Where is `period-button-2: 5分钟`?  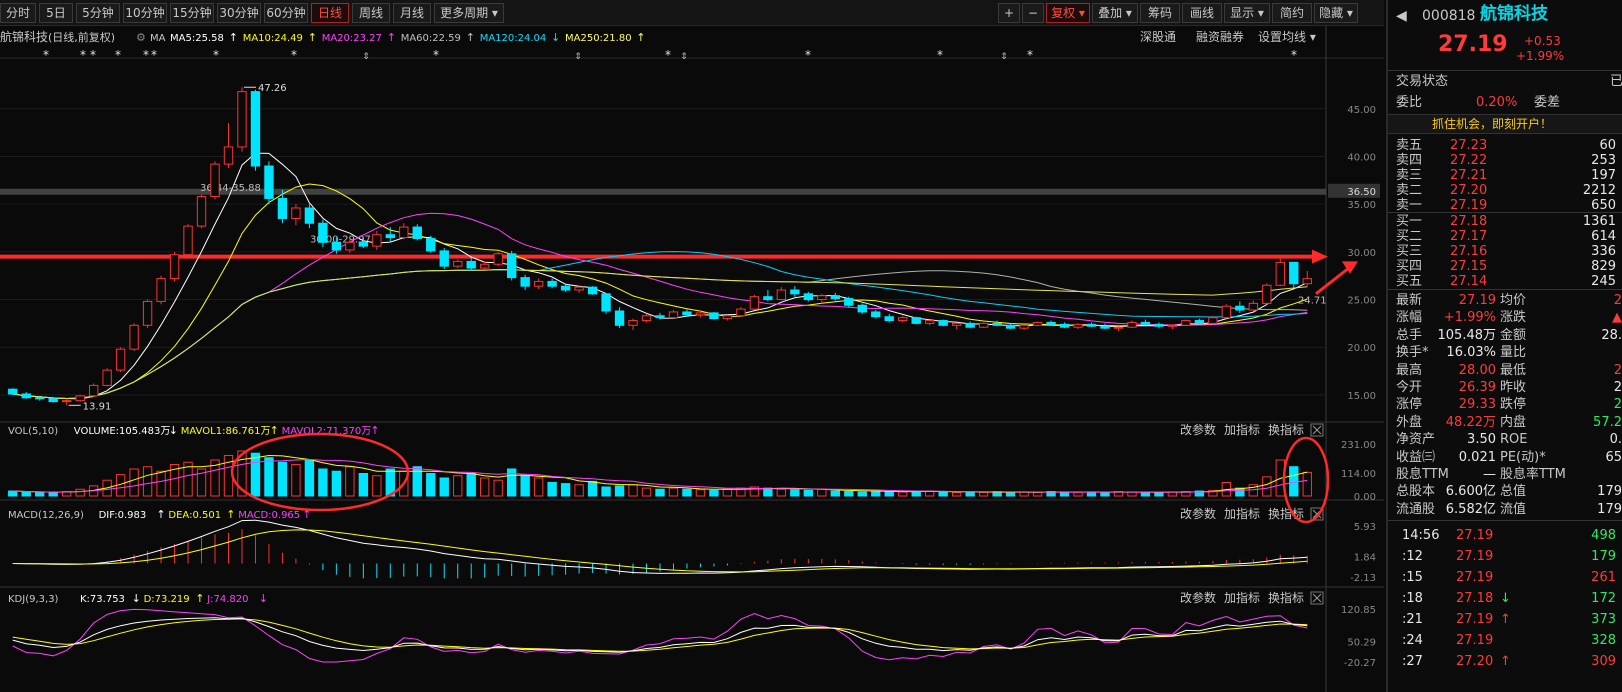
period-button-2: 5分钟 is located at coordinates (98, 13).